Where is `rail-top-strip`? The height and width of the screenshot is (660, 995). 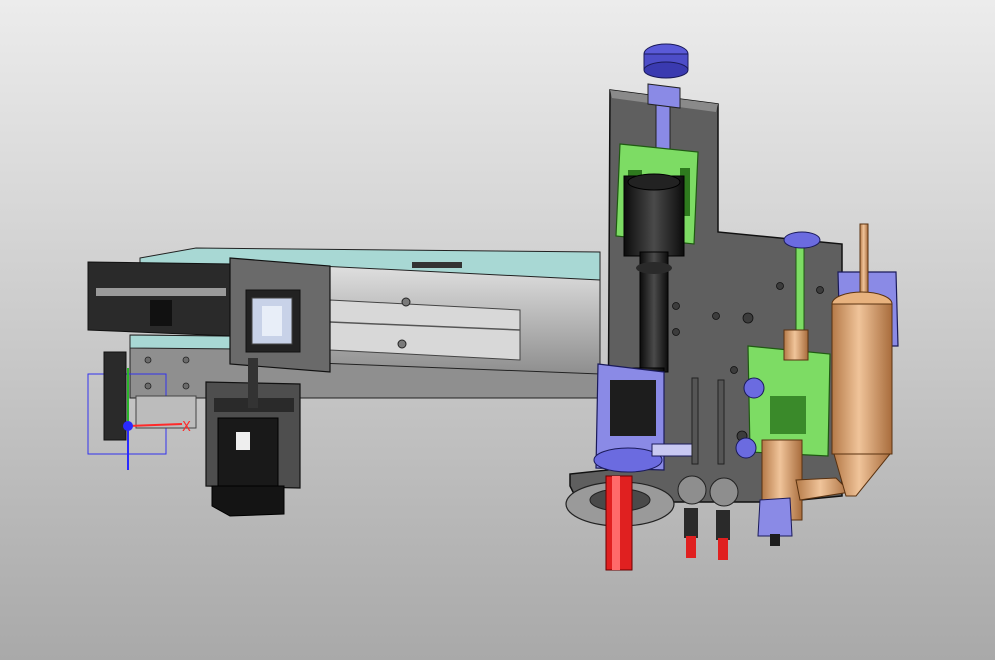 rail-top-strip is located at coordinates (437, 265).